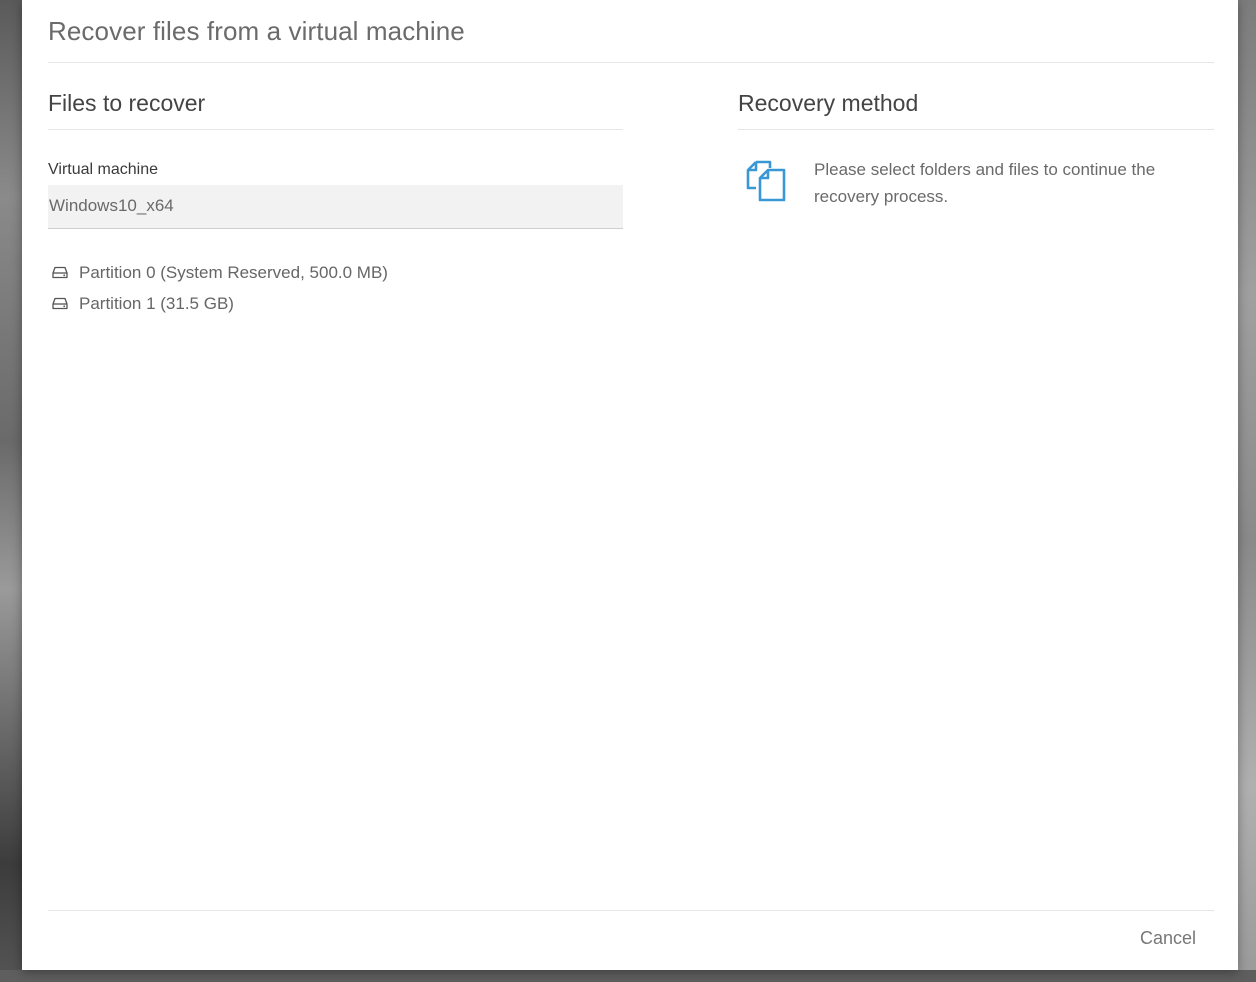 Image resolution: width=1256 pixels, height=982 pixels. I want to click on background-bottom, so click(628, 976).